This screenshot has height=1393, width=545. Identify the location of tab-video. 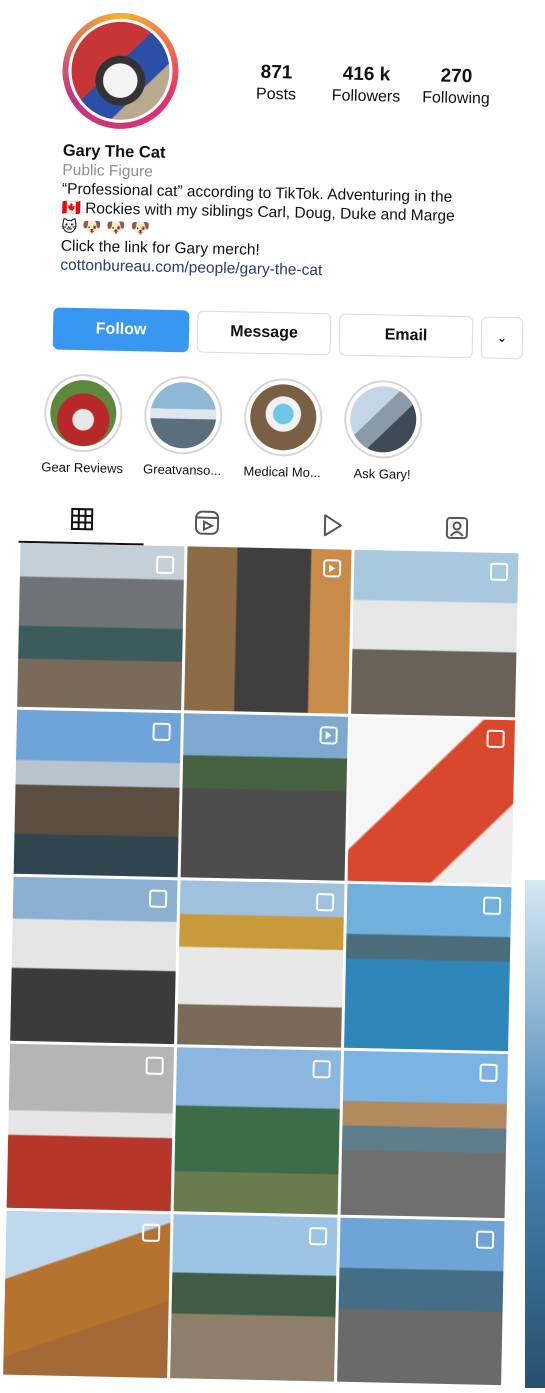
(332, 525).